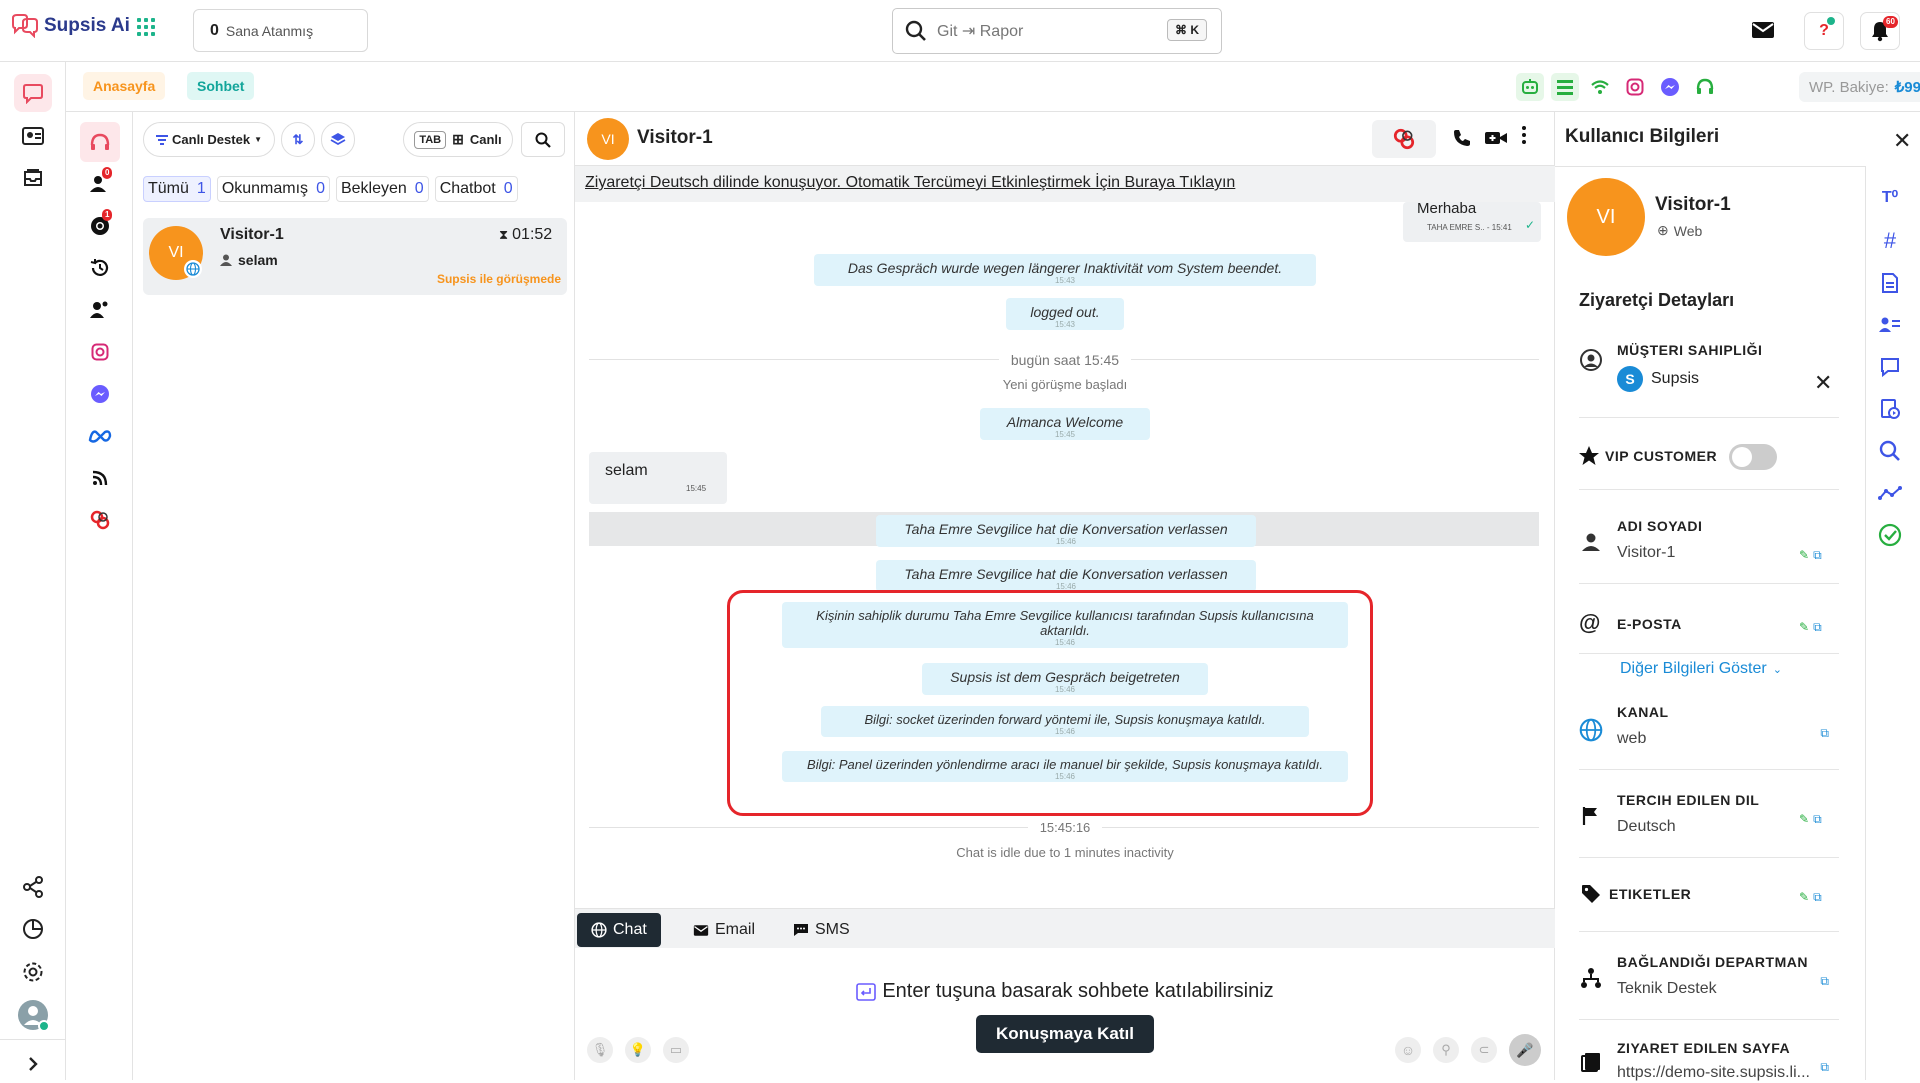 This screenshot has height=1083, width=1920. What do you see at coordinates (600, 1050) in the screenshot?
I see `voice-note-icon: 🎙` at bounding box center [600, 1050].